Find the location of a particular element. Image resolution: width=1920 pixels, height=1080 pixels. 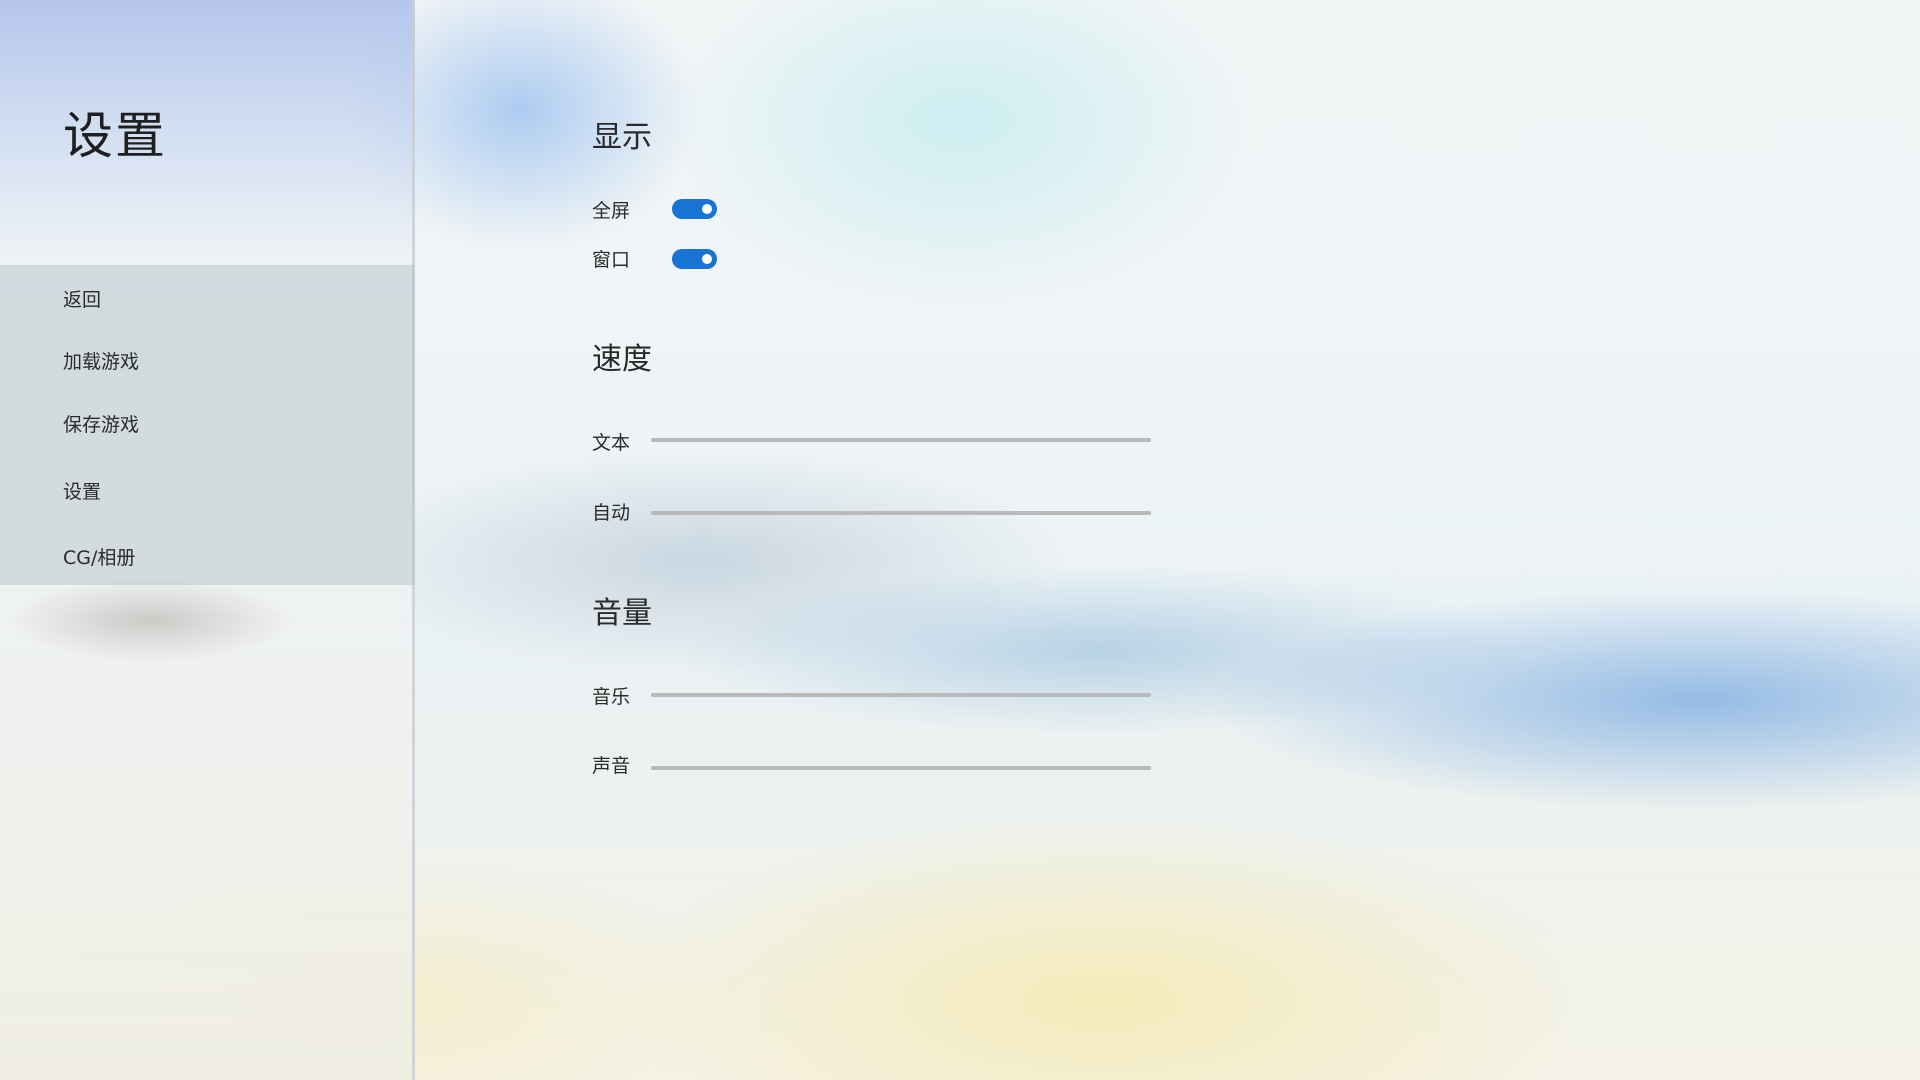

nav-item-save-game: 保存游戏 is located at coordinates (101, 423).